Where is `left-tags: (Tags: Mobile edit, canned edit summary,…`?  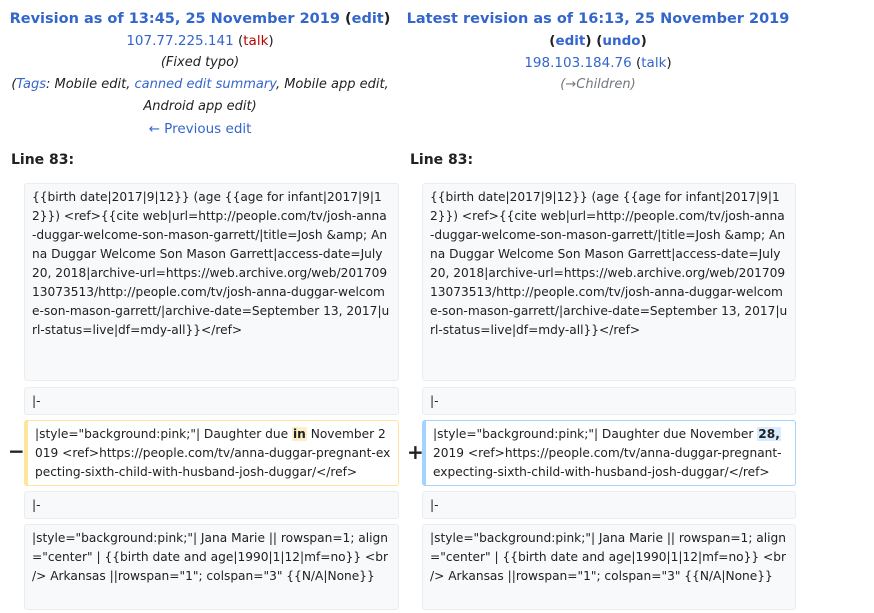 left-tags: (Tags: Mobile edit, canned edit summary,… is located at coordinates (200, 96).